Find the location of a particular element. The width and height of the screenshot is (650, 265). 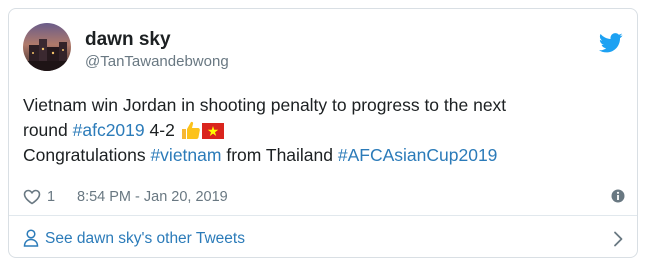

vietnam-flag-emoji is located at coordinates (212, 131).